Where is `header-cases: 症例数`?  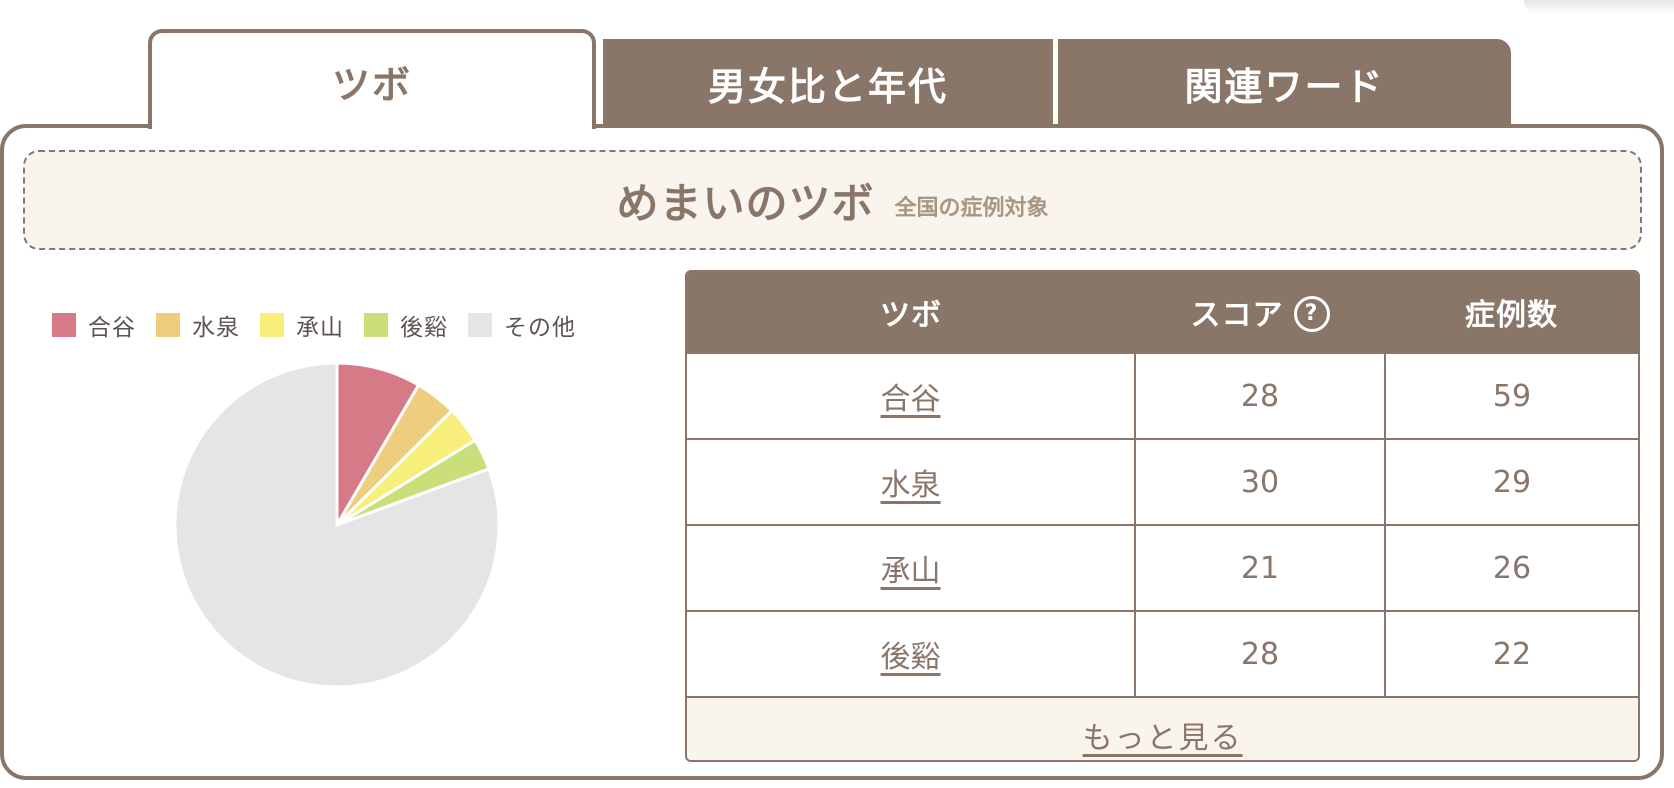 header-cases: 症例数 is located at coordinates (1511, 312).